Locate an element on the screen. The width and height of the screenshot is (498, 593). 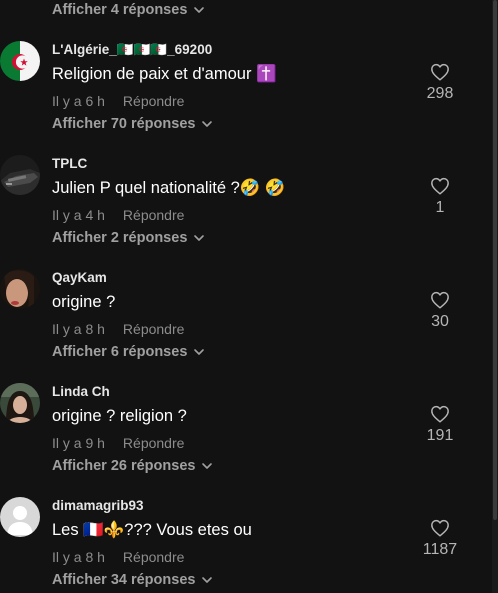
view-replies-label: Afficher 4 réponses is located at coordinates (120, 10).